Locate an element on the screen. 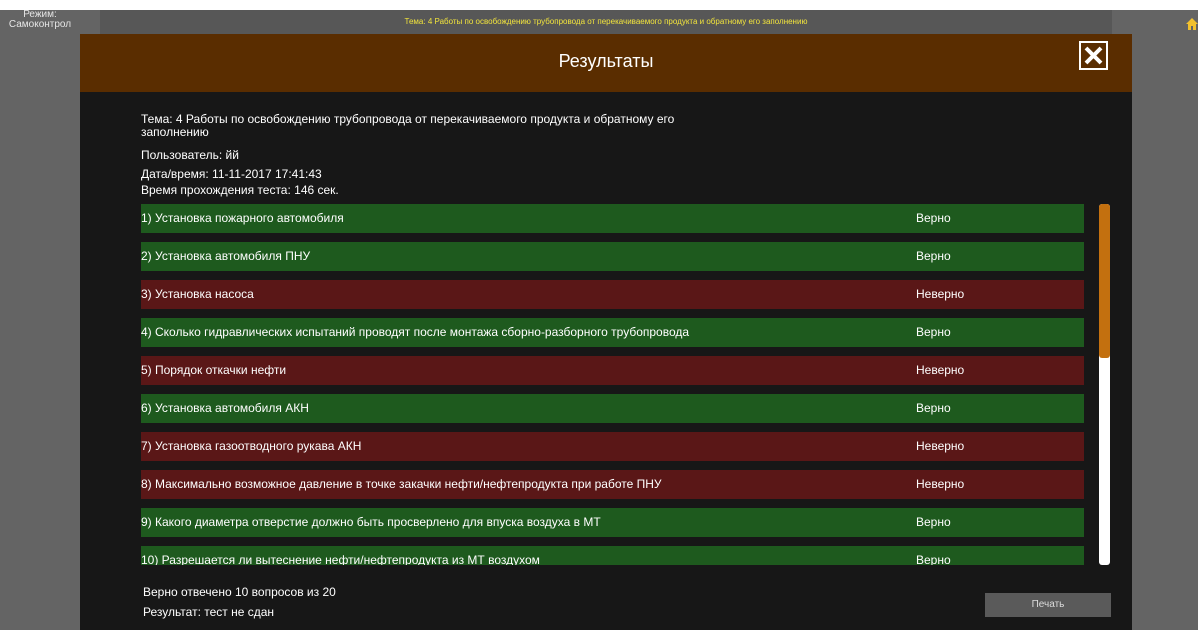 This screenshot has width=1198, height=630. question-text: 7) Установка газоотводного рукава АКН is located at coordinates (251, 446).